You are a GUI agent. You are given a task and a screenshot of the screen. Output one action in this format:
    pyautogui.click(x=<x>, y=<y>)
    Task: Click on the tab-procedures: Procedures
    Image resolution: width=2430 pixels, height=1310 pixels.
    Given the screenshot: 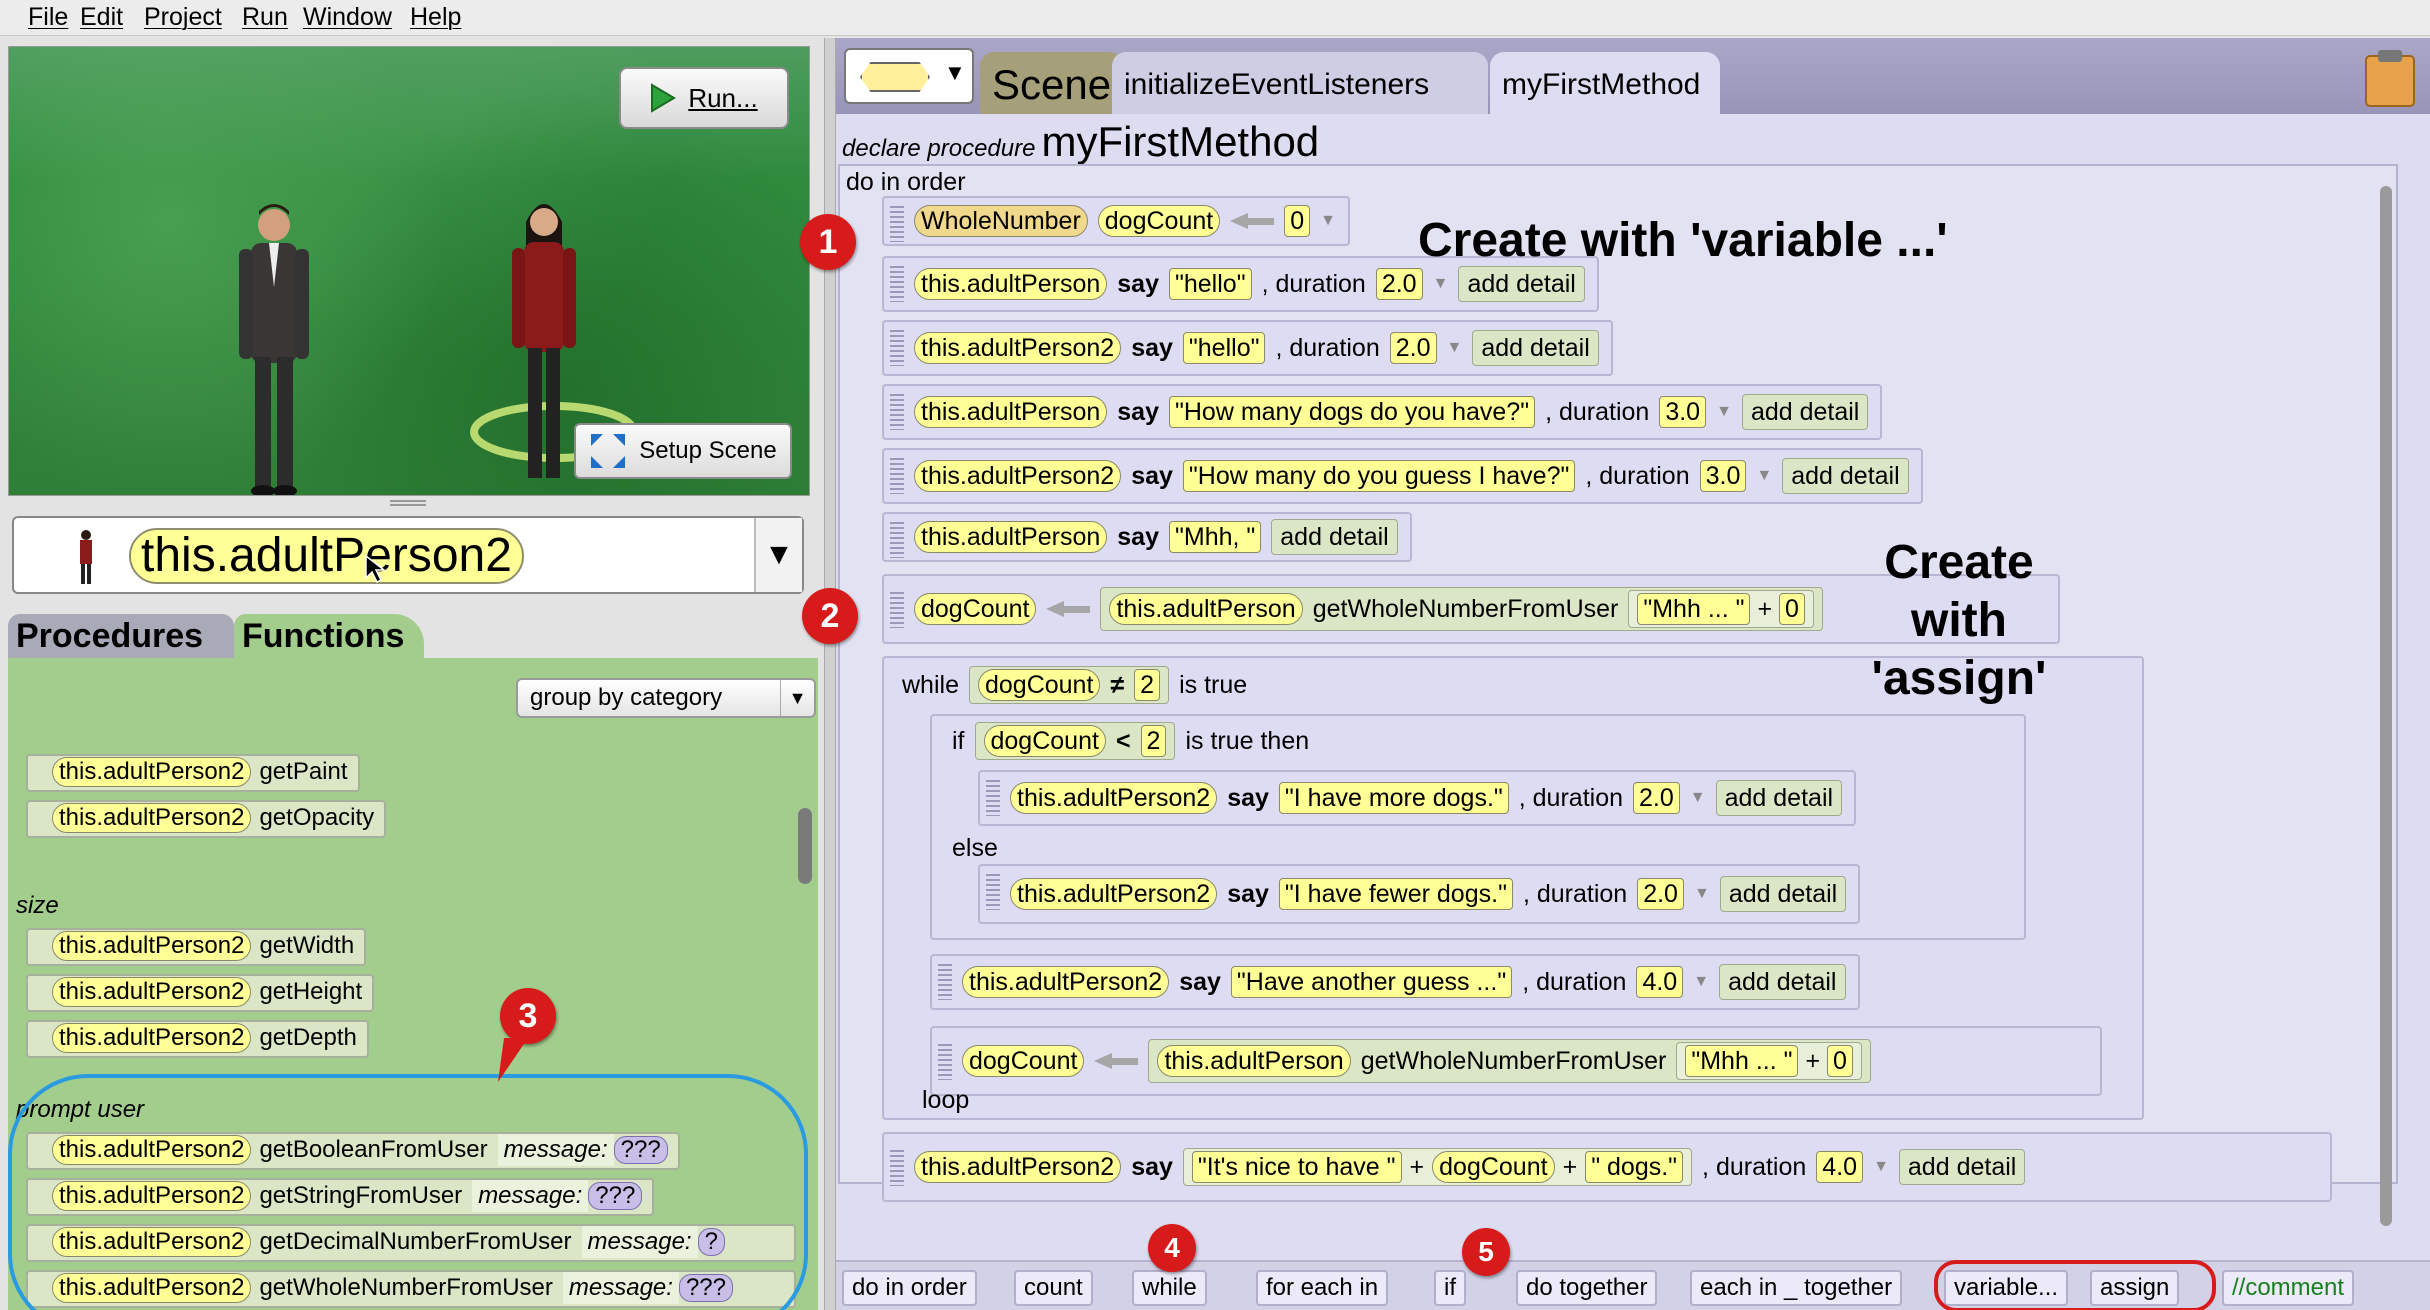 What is the action you would take?
    pyautogui.click(x=121, y=636)
    